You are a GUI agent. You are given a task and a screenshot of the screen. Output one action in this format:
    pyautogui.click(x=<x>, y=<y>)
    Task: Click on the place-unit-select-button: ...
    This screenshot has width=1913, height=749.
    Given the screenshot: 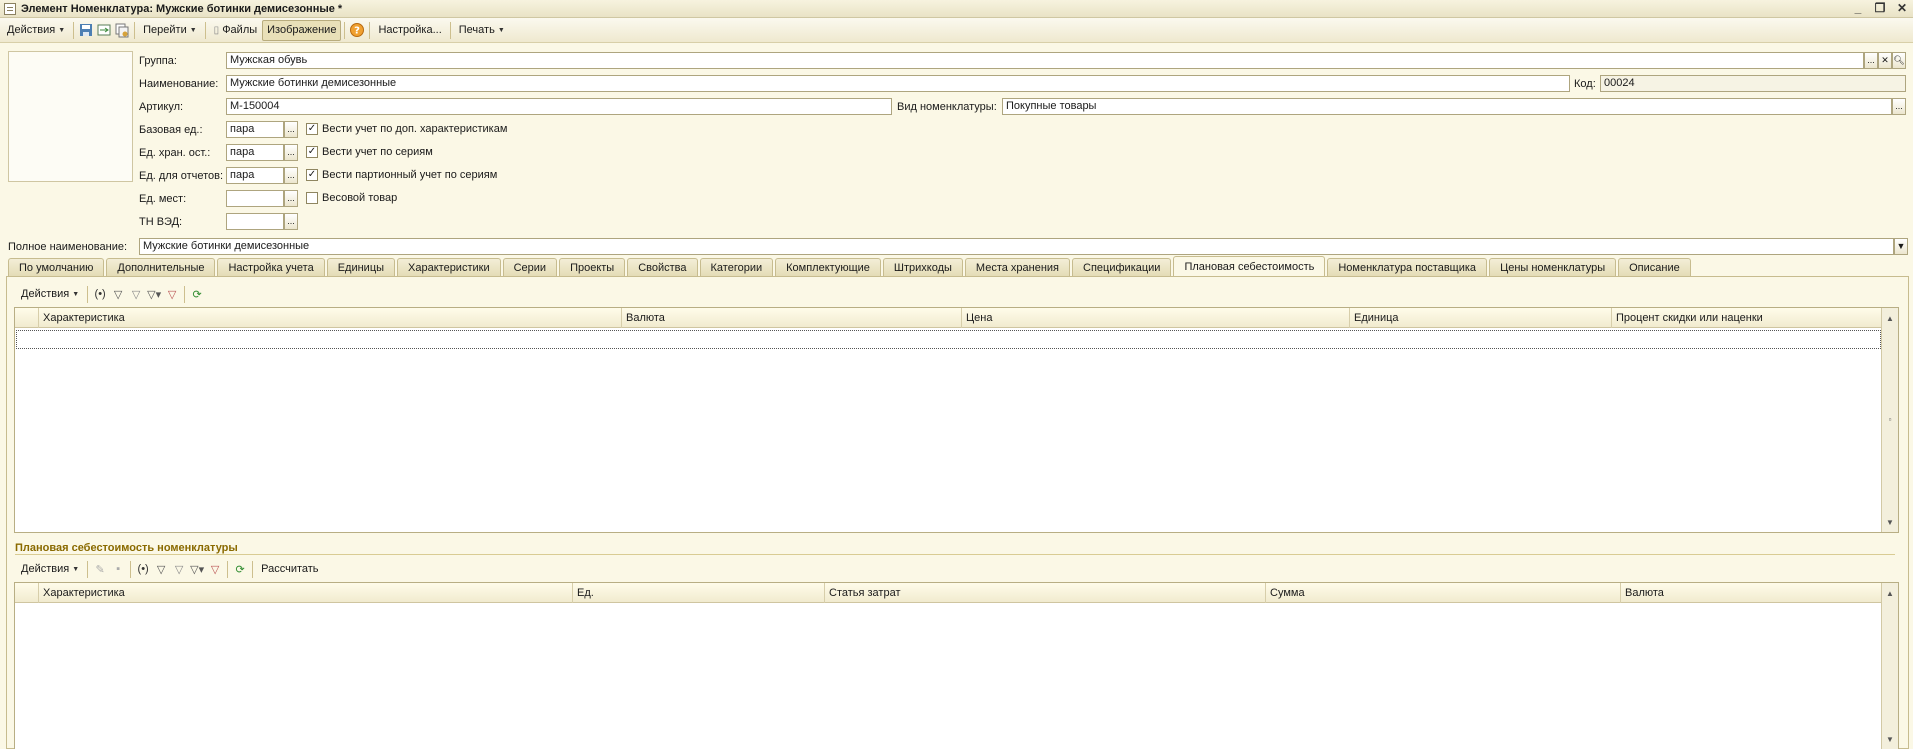 What is the action you would take?
    pyautogui.click(x=291, y=198)
    